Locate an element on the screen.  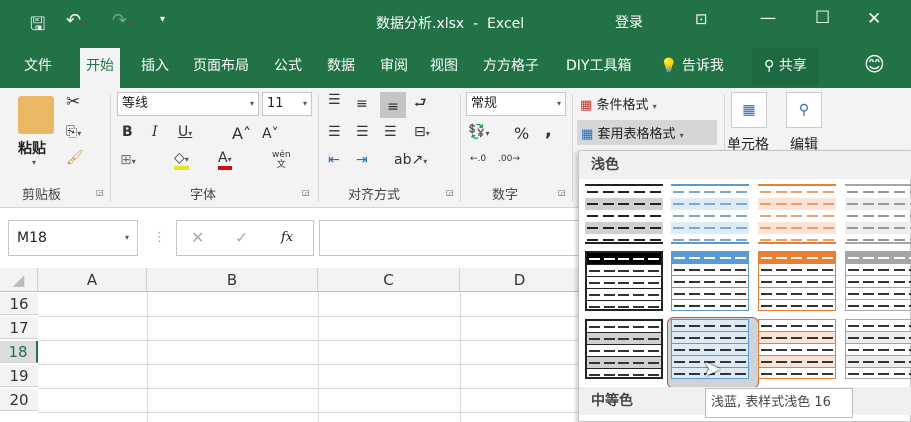
cut-icon: ✂ is located at coordinates (73, 102).